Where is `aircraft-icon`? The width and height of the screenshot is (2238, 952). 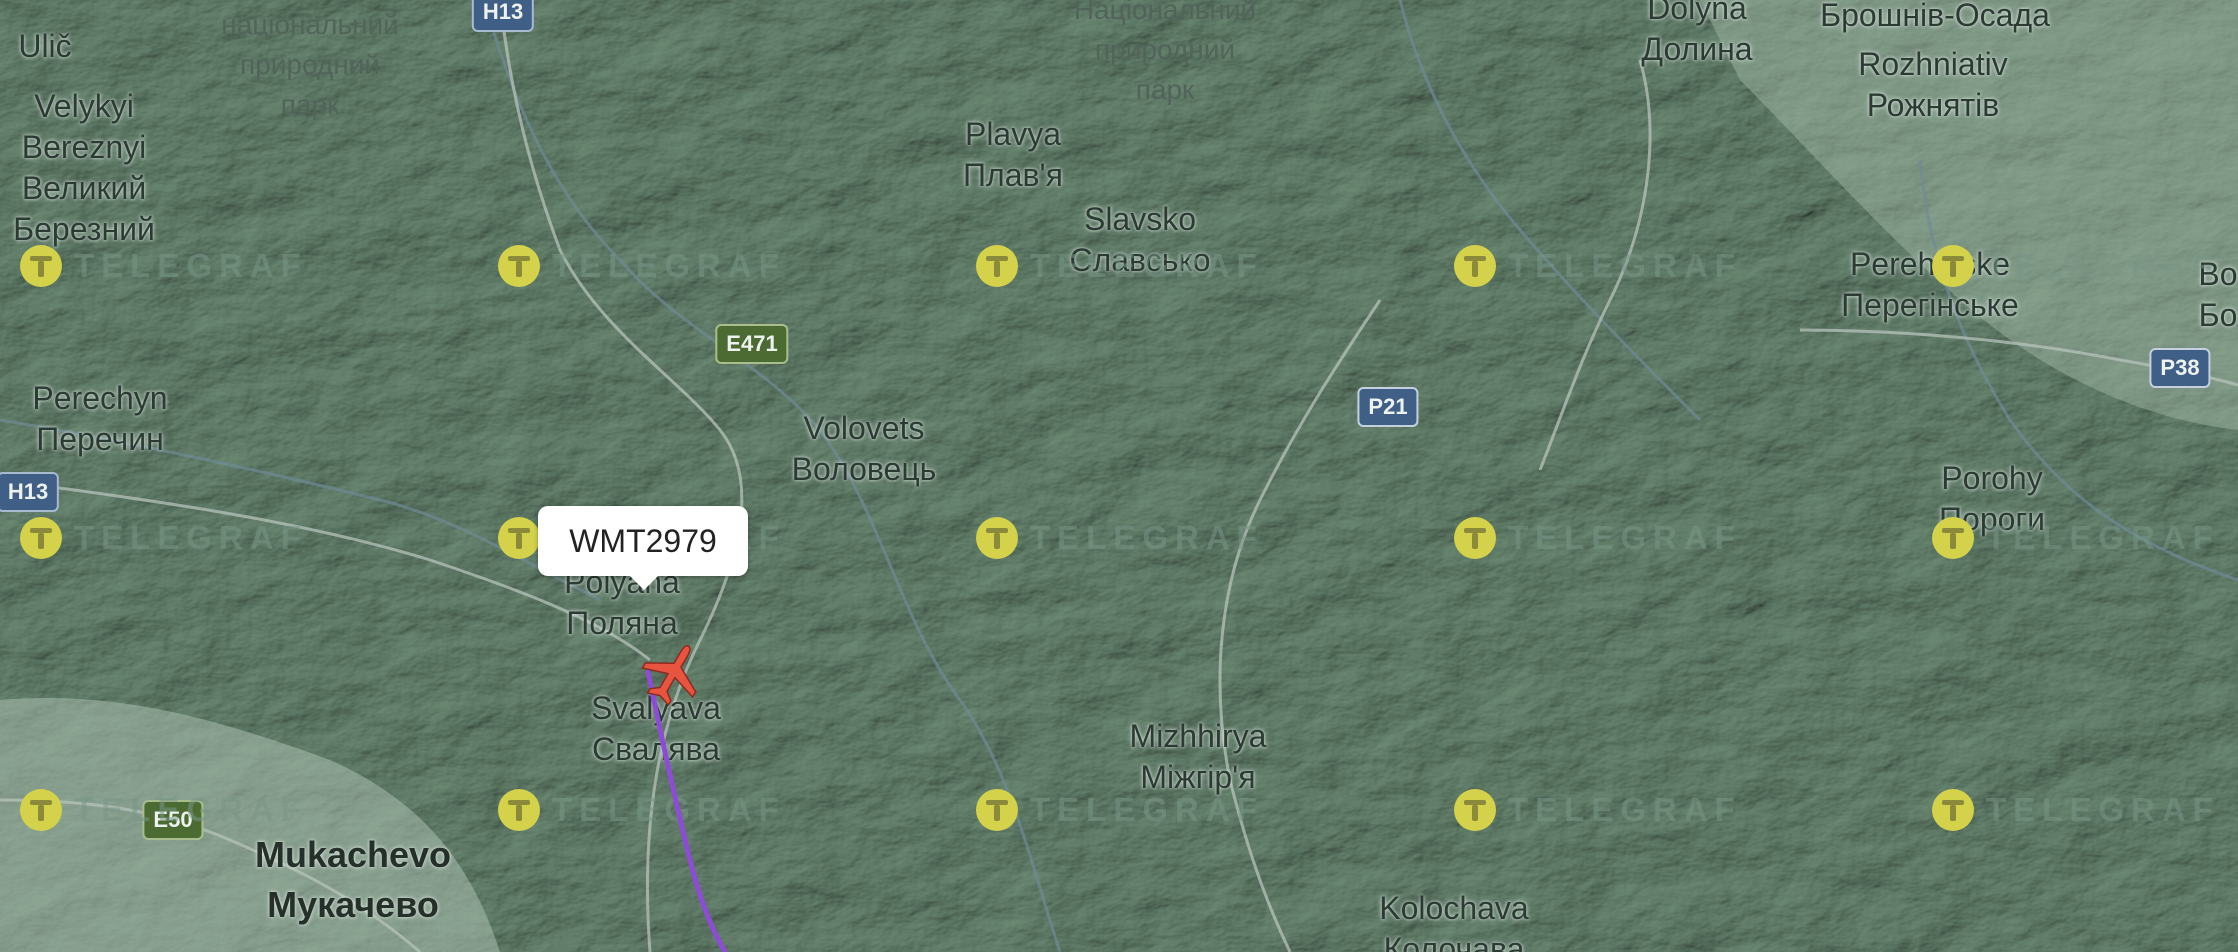
aircraft-icon is located at coordinates (673, 673).